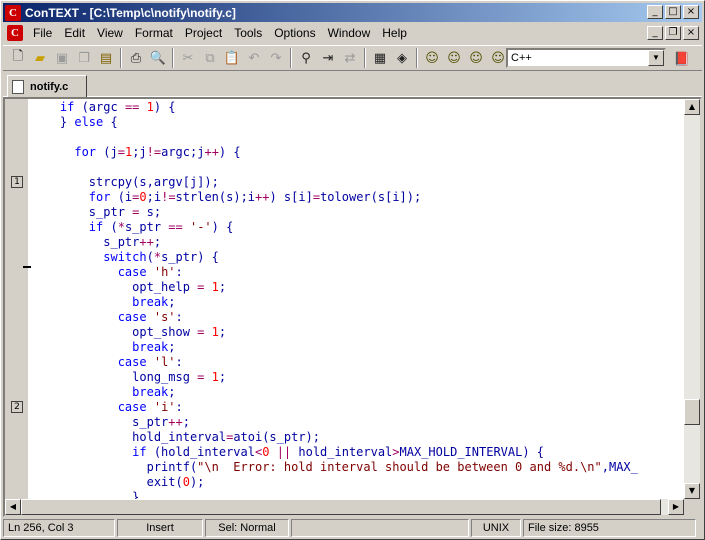 This screenshot has width=705, height=540. What do you see at coordinates (676, 507) in the screenshot?
I see `scroll-right-button: ▶` at bounding box center [676, 507].